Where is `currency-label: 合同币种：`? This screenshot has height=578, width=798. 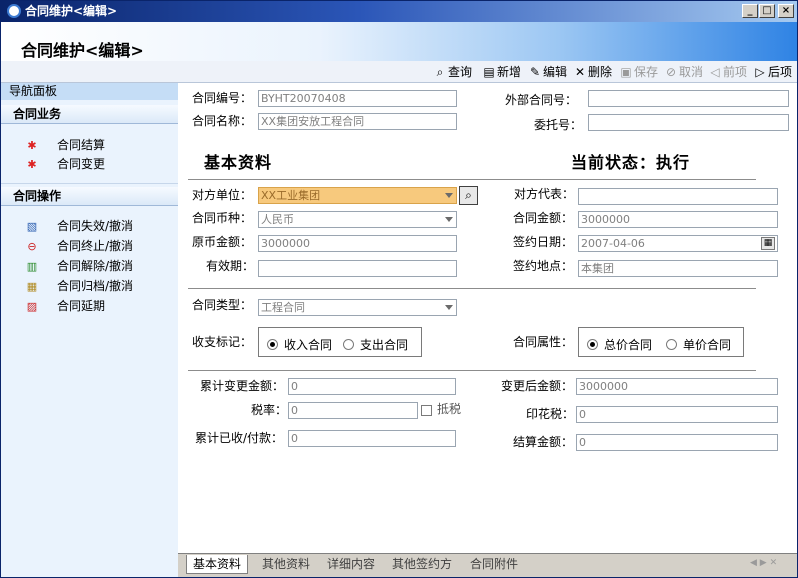 currency-label: 合同币种： is located at coordinates (222, 218).